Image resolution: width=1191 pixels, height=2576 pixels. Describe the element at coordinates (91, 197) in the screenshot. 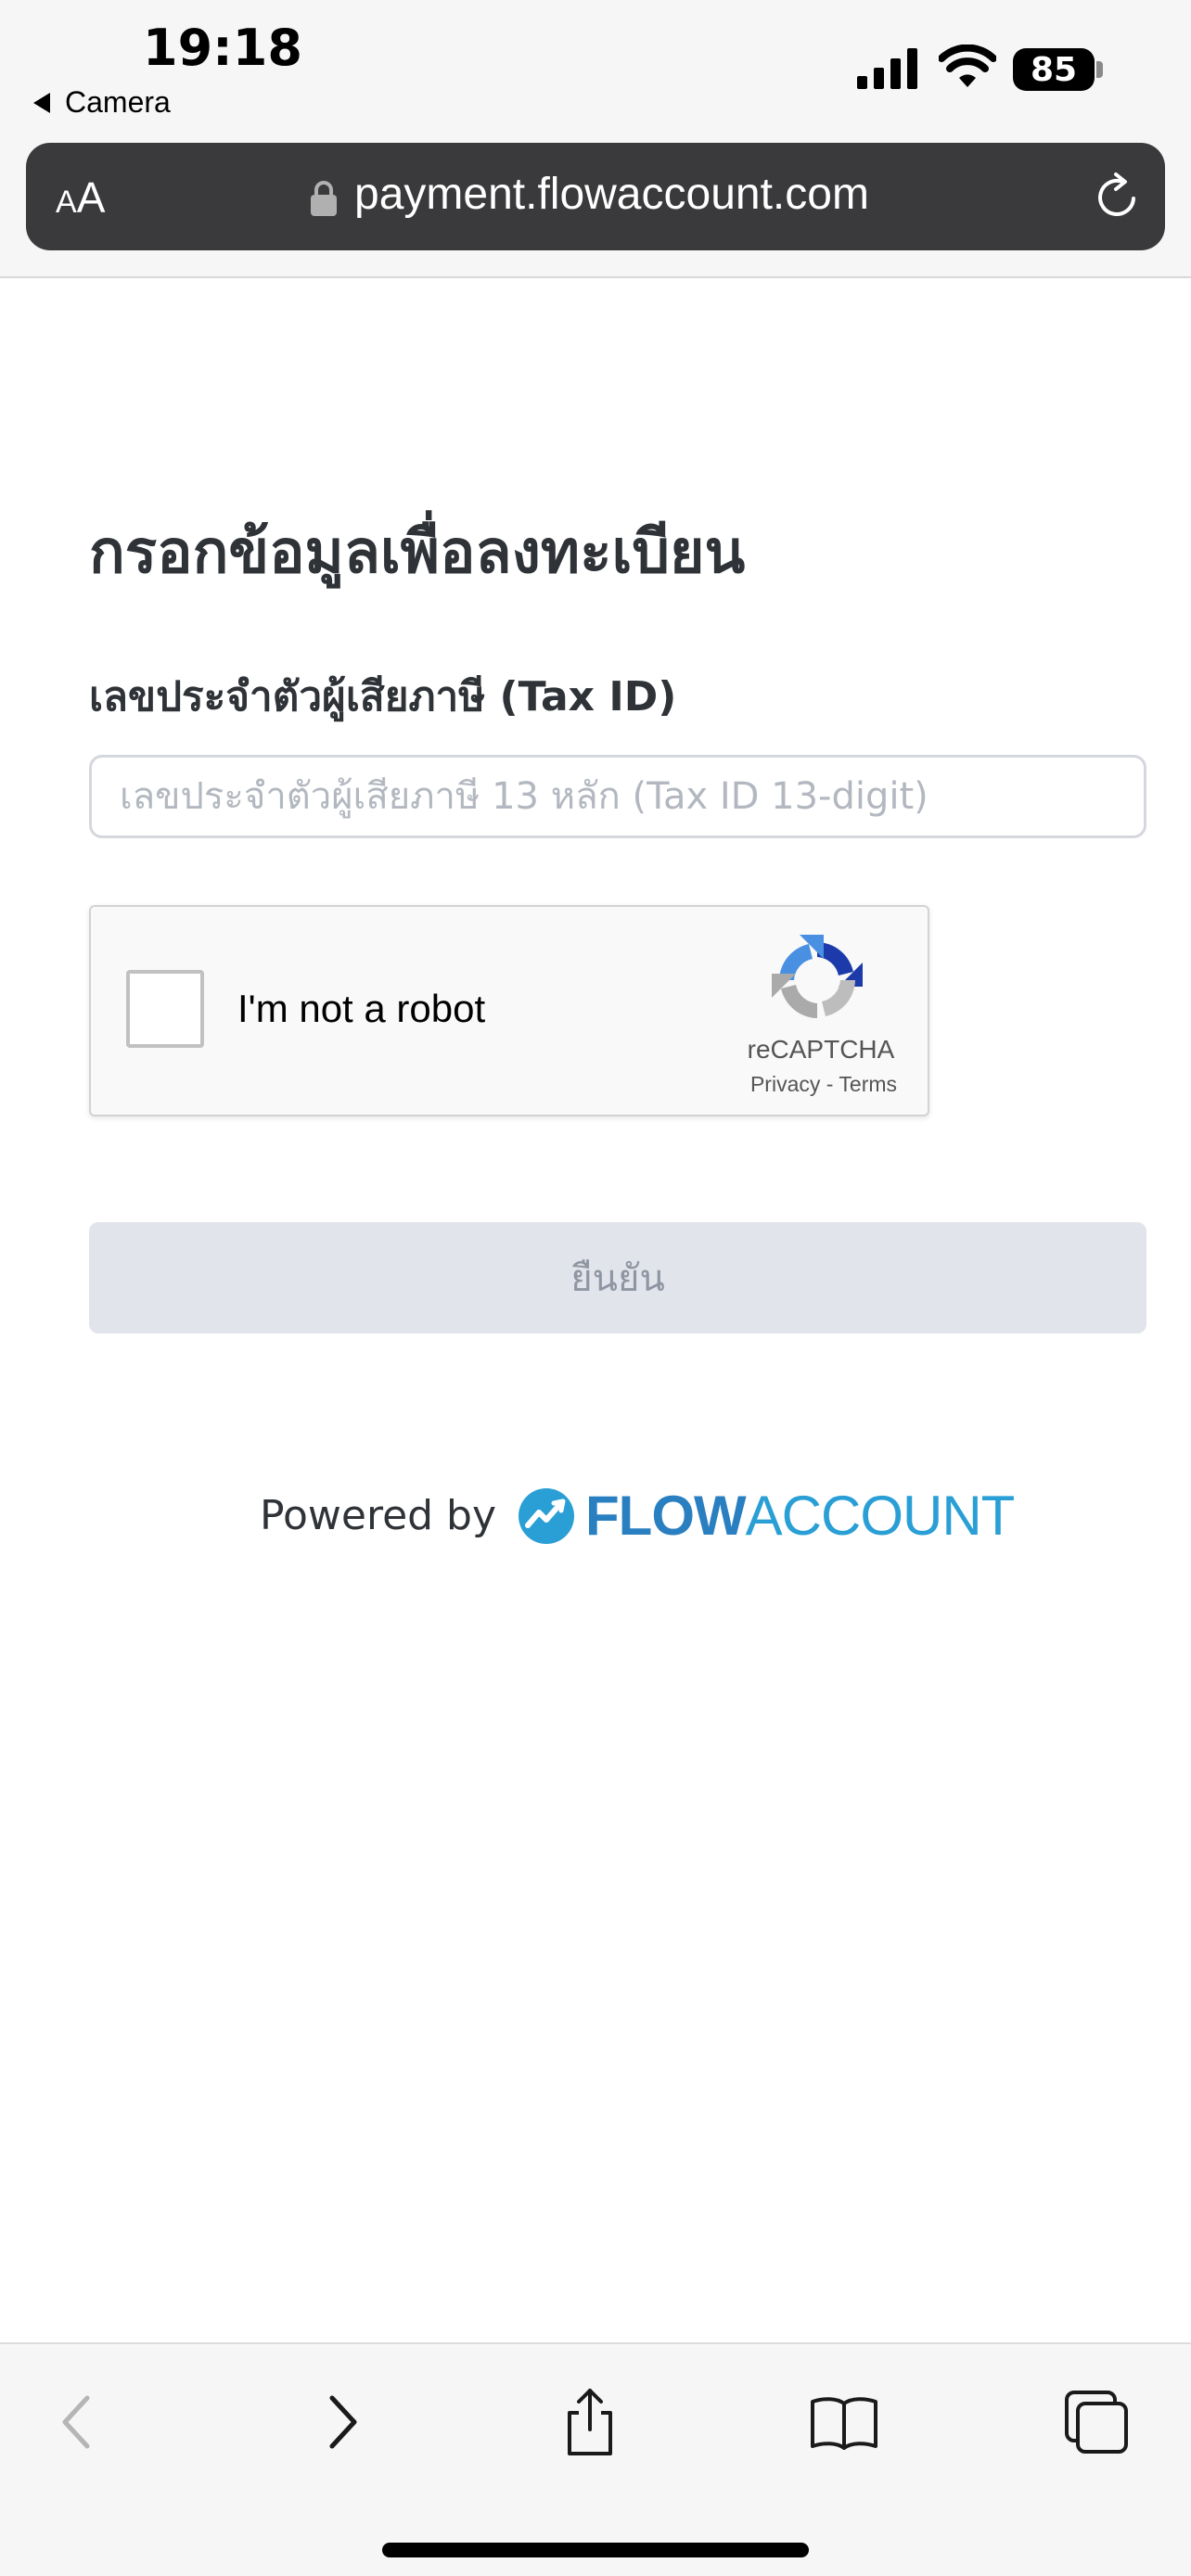

I see `text-size-big-glyph: A` at that location.